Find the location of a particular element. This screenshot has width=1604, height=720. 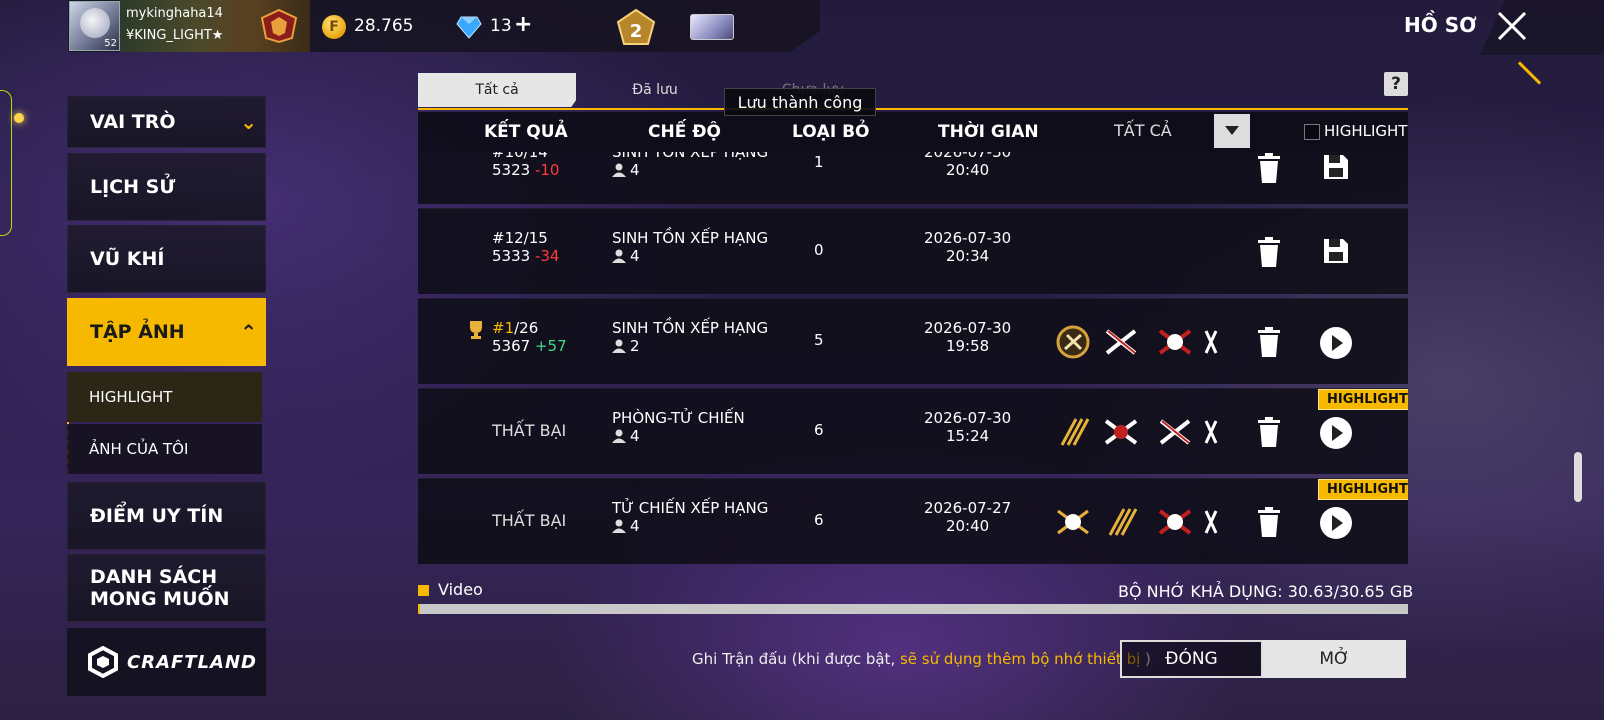

elite-pass-icon: 2 is located at coordinates (636, 28).